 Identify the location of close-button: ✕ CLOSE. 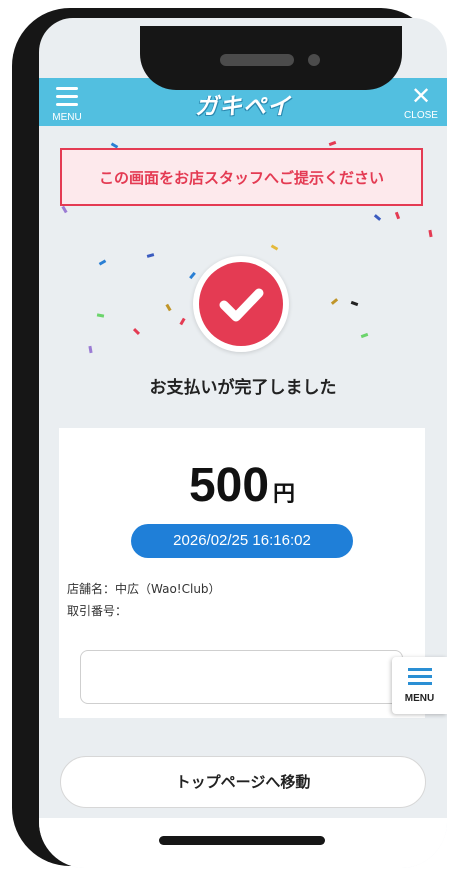
(421, 103).